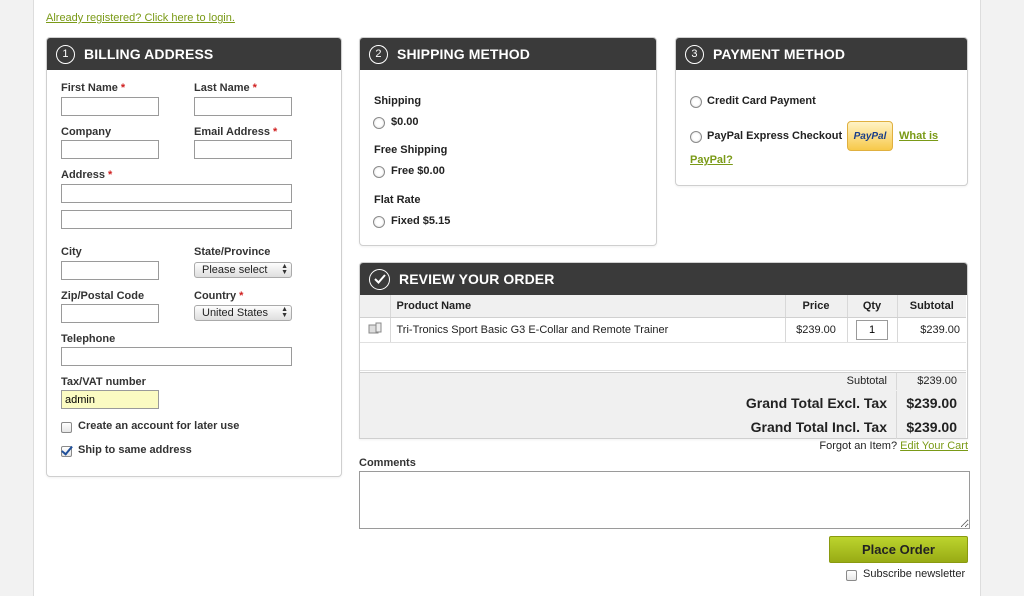  I want to click on shipping-title: SHIPPING METHOD, so click(463, 54).